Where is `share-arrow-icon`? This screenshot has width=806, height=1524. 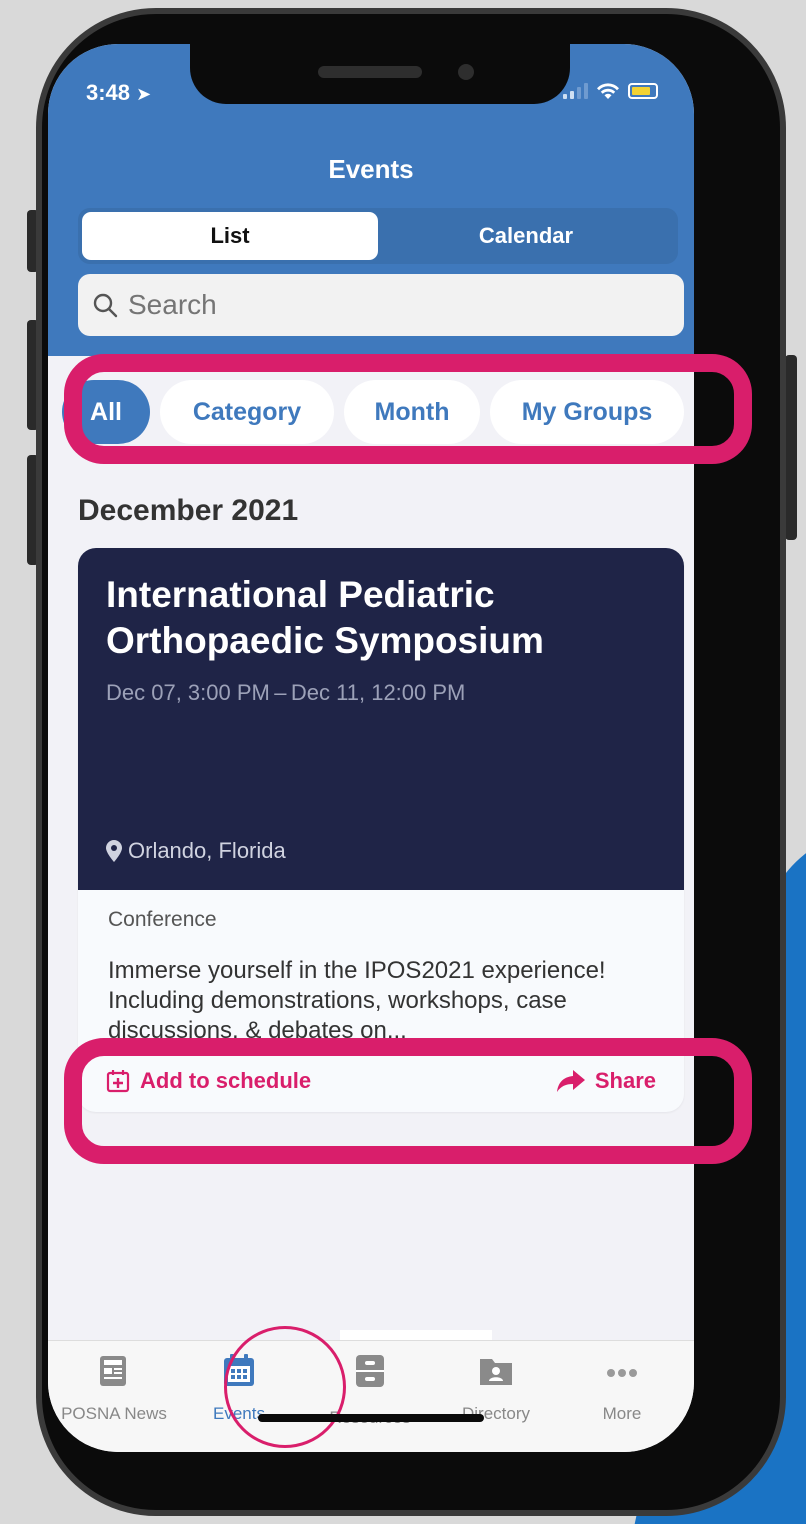
share-arrow-icon is located at coordinates (570, 1080).